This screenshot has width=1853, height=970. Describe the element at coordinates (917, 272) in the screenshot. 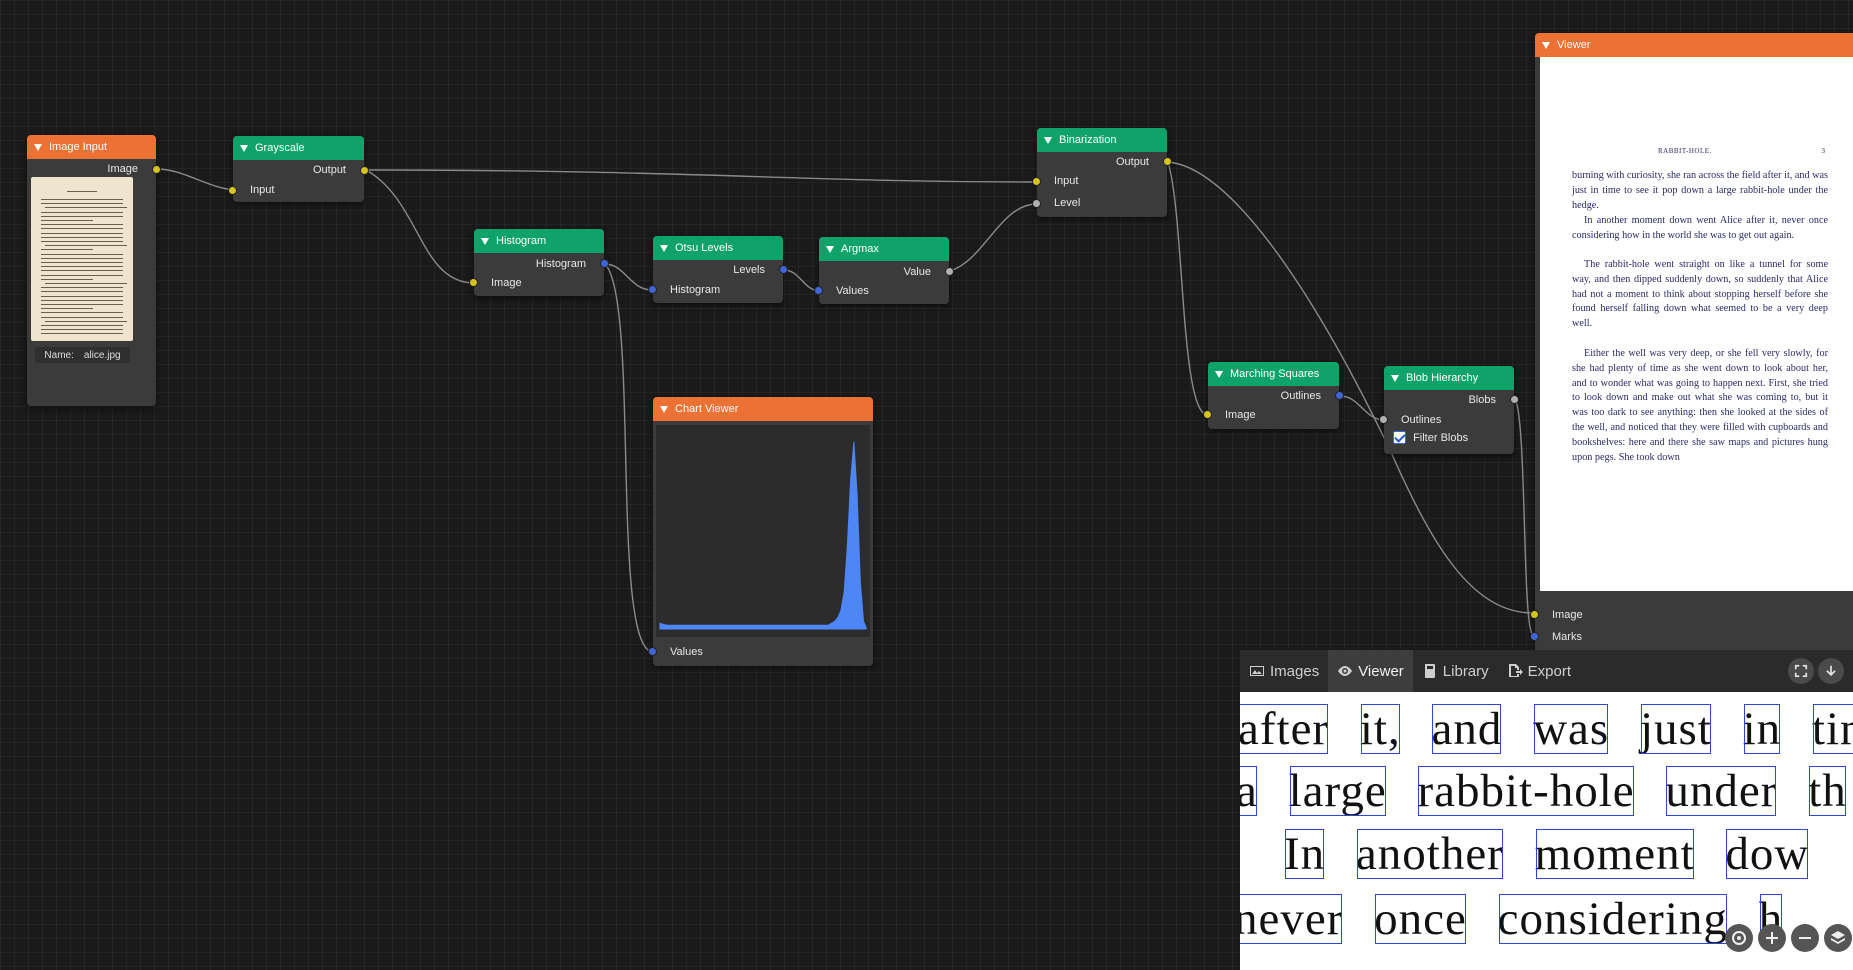

I see `port-label-value: Value` at that location.